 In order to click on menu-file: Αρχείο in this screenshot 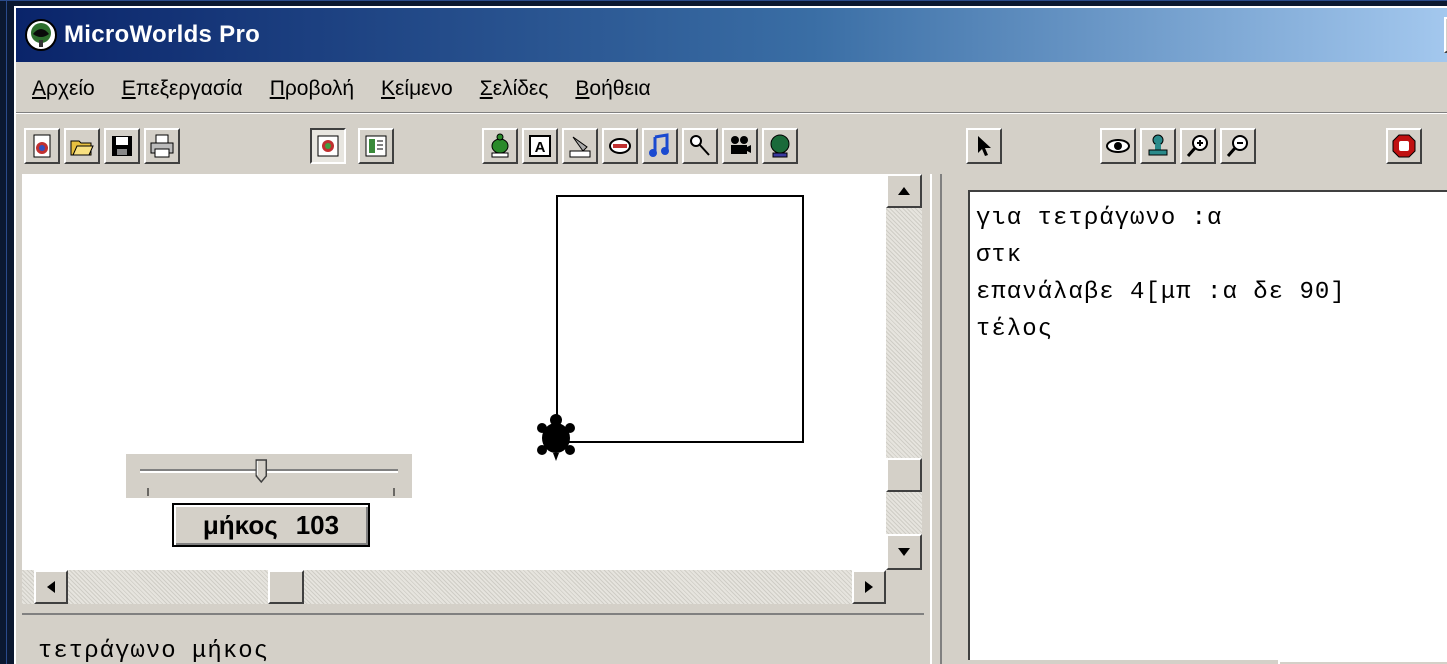, I will do `click(63, 89)`.